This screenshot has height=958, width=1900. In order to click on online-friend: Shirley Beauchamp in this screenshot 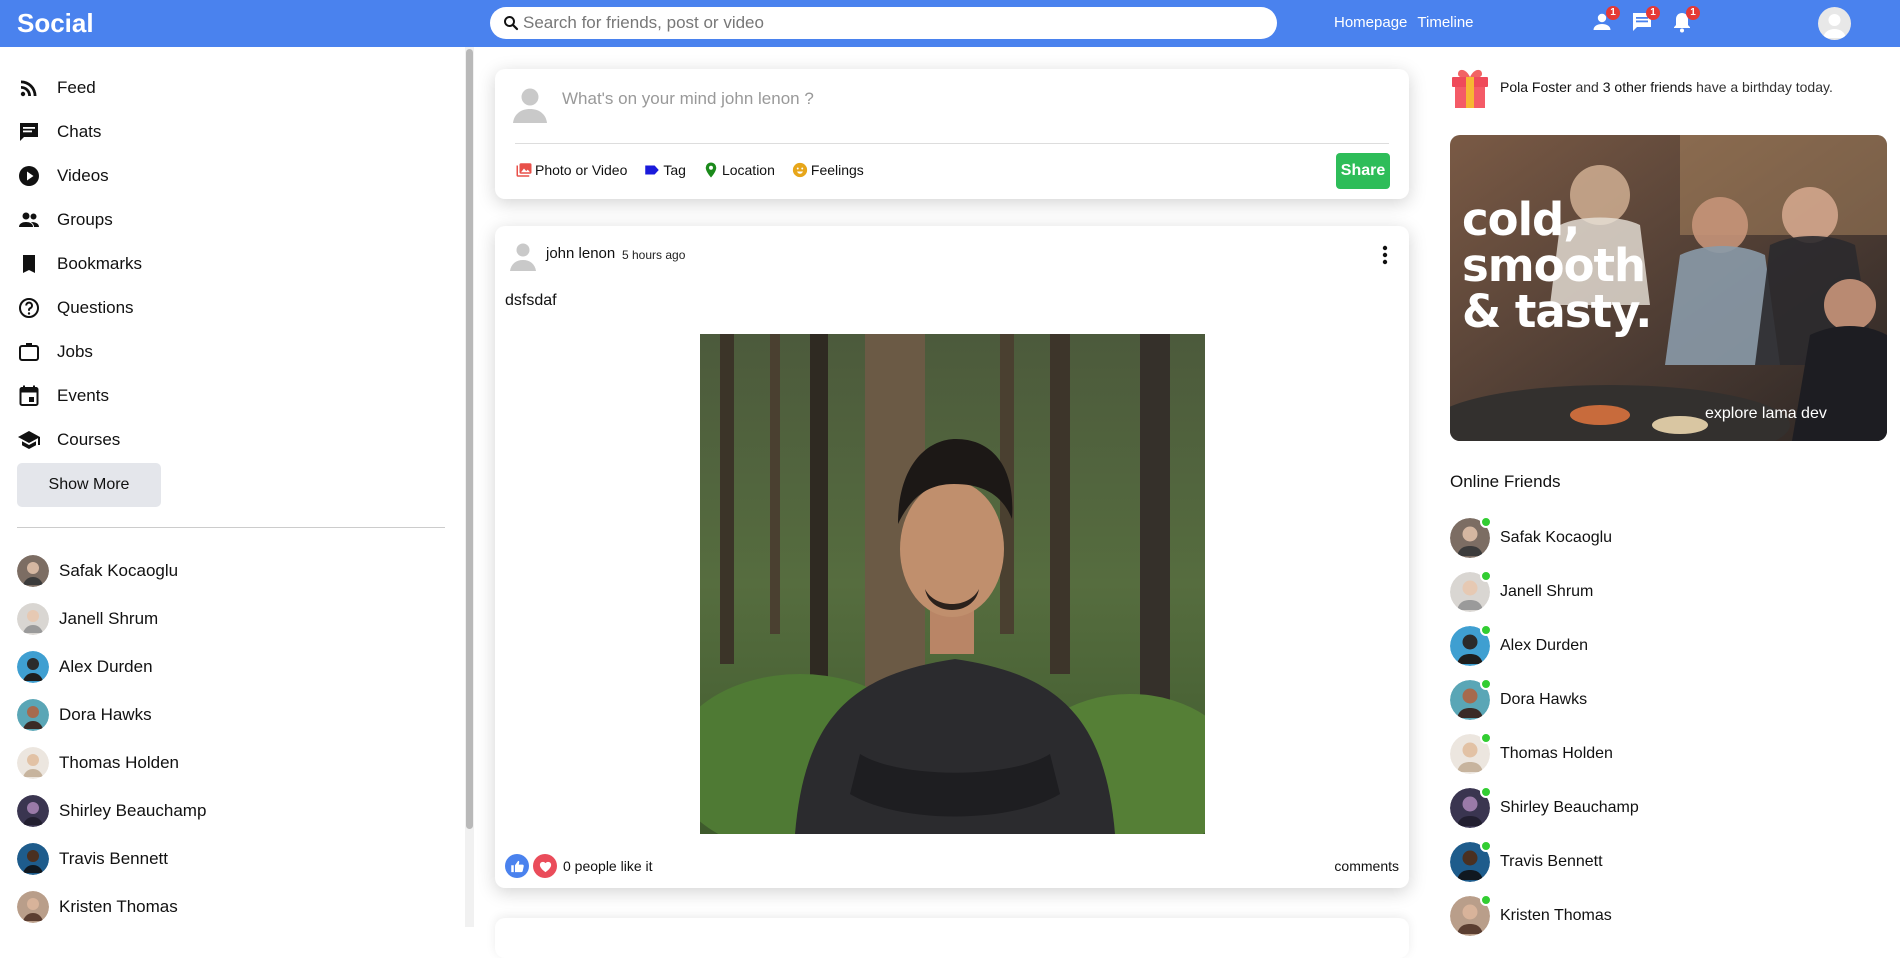, I will do `click(1544, 808)`.